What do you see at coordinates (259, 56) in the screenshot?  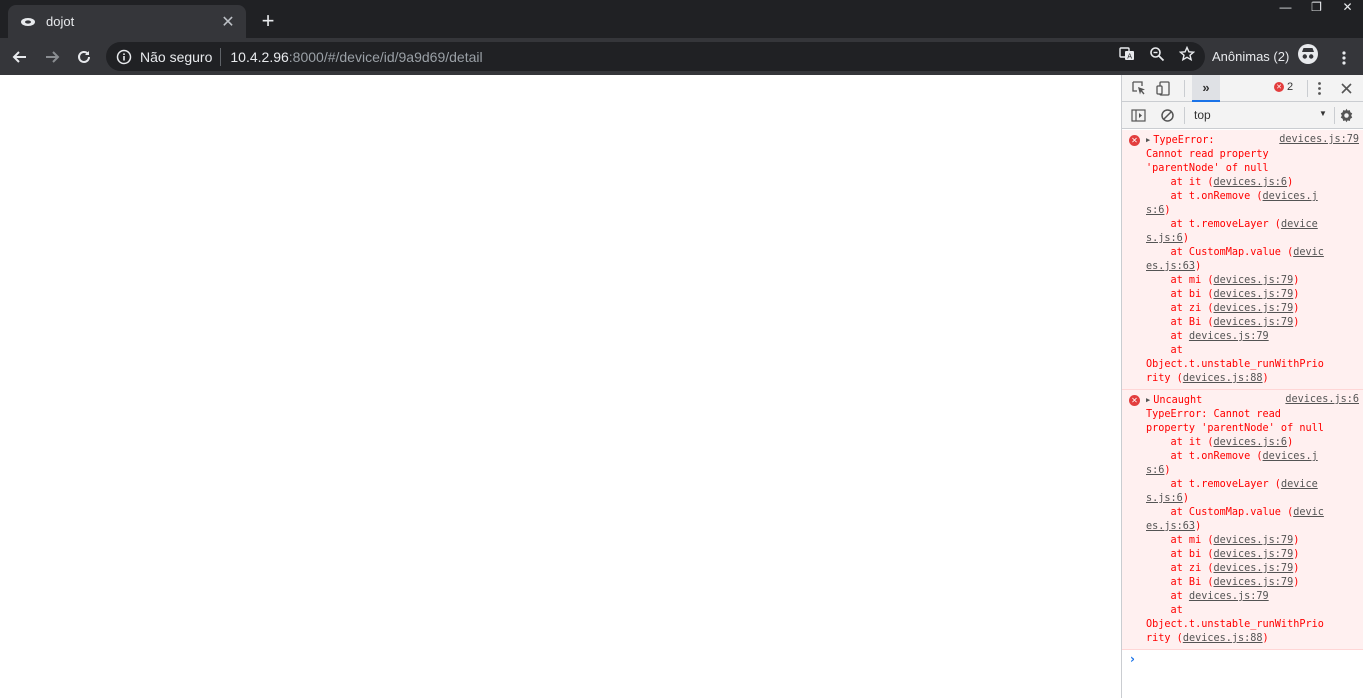 I see `url-host: 10.4.2.96` at bounding box center [259, 56].